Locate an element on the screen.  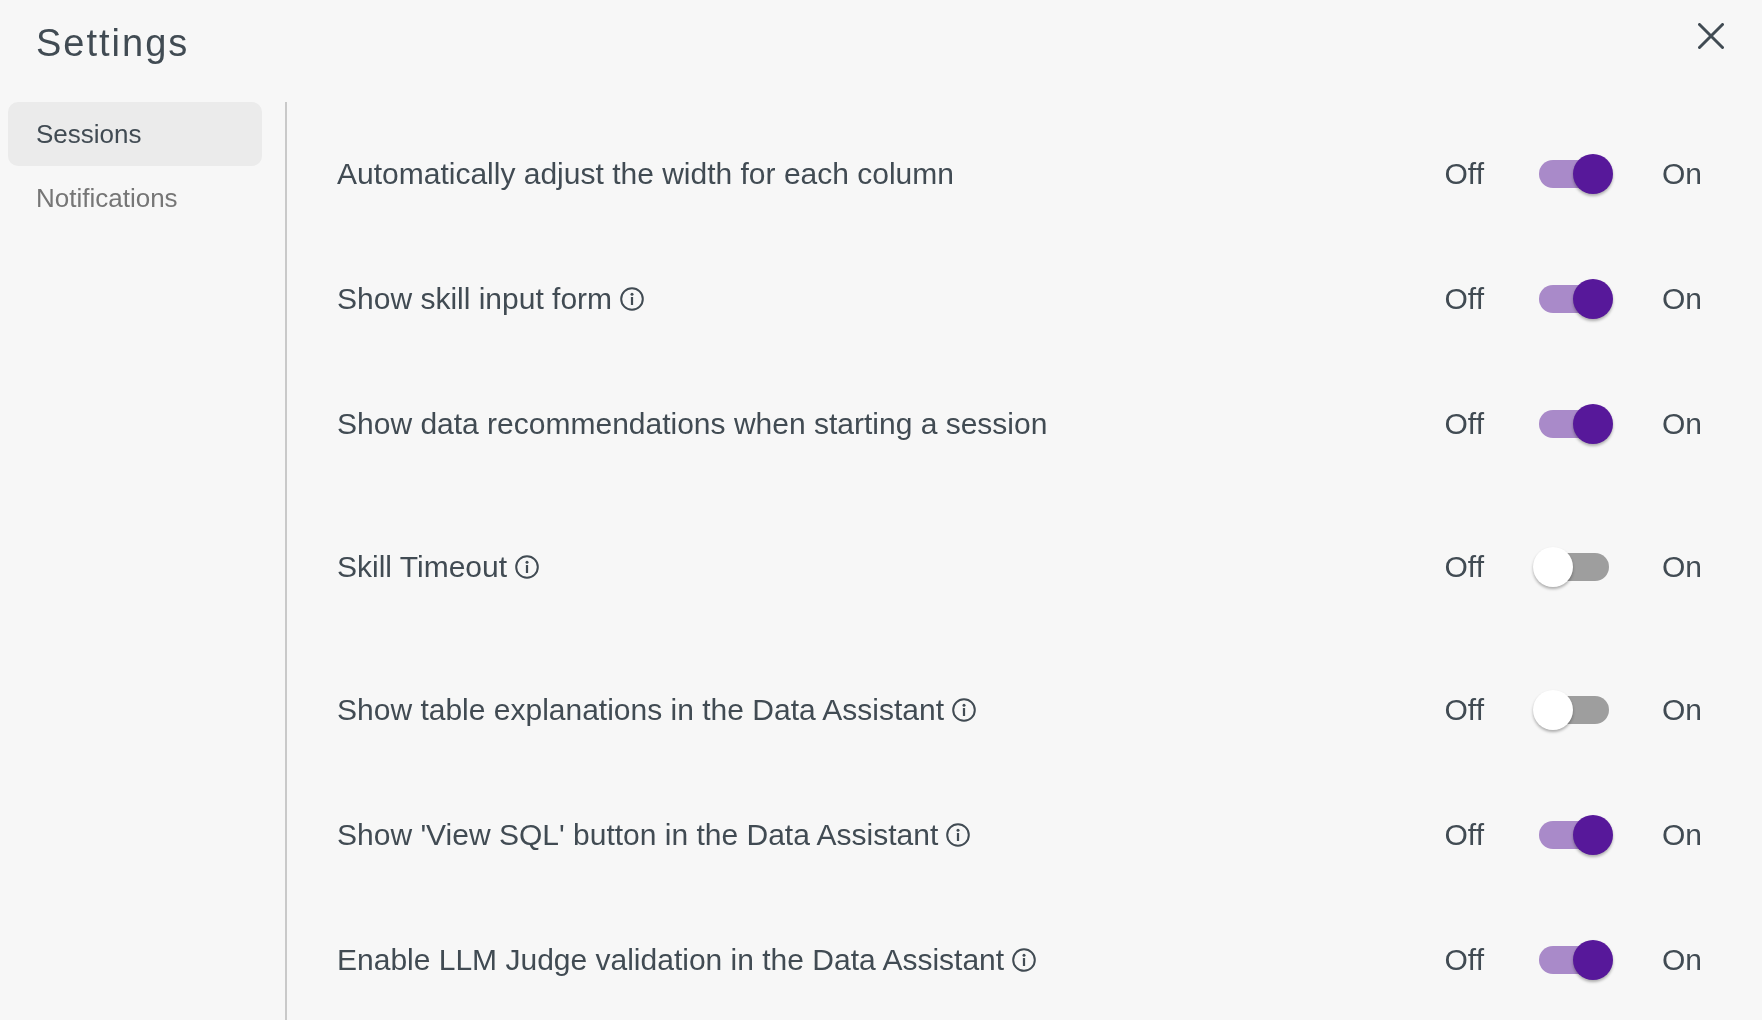
setting-label: Show skill input form is located at coordinates (475, 299).